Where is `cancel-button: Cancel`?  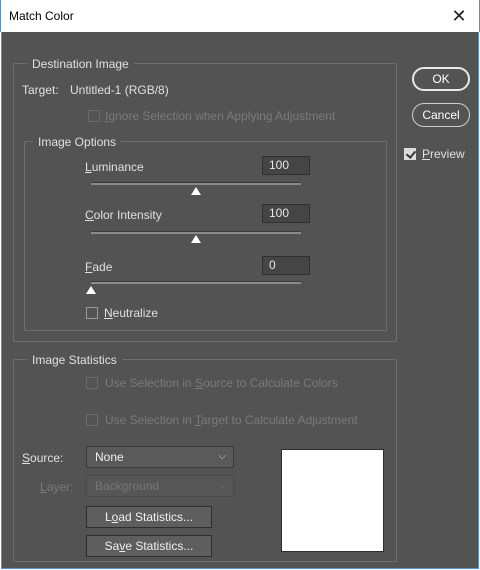 cancel-button: Cancel is located at coordinates (441, 115).